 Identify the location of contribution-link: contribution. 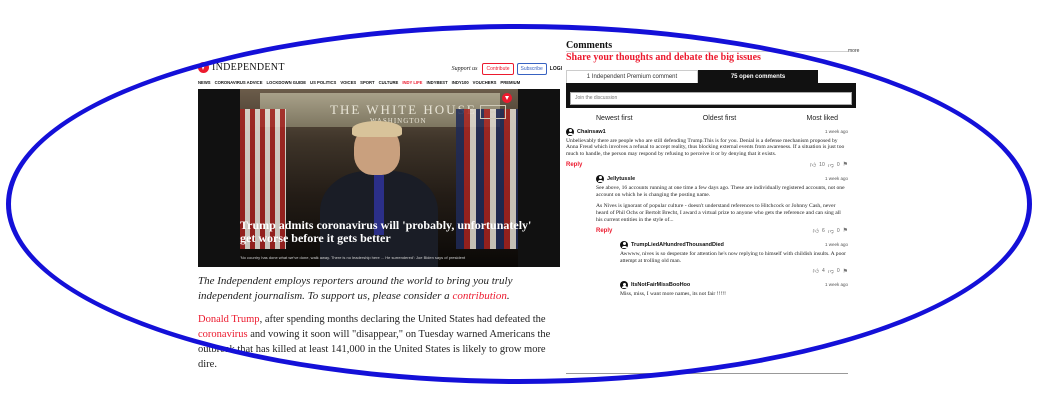
(479, 296).